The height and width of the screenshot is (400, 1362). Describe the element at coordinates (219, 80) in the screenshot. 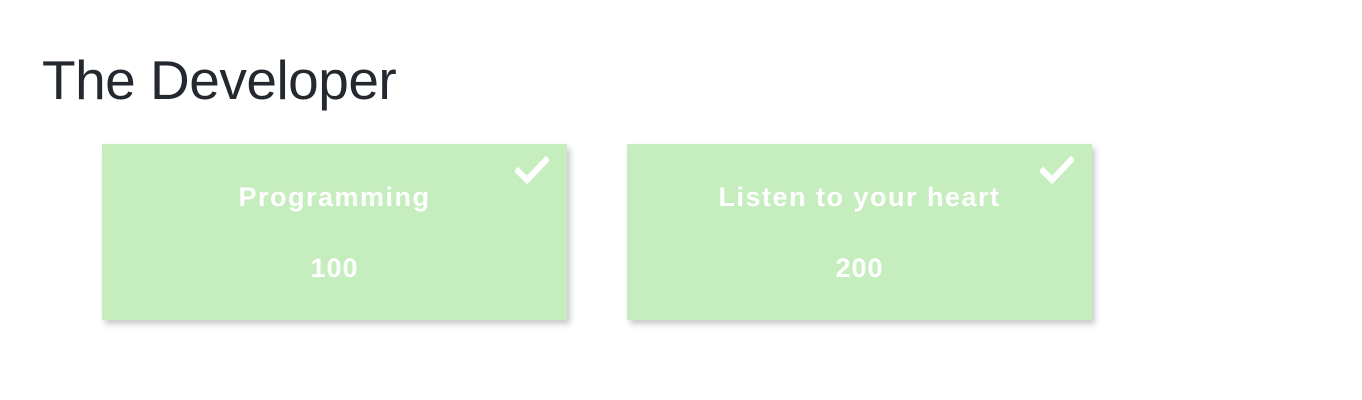

I see `page-title: The Developer` at that location.